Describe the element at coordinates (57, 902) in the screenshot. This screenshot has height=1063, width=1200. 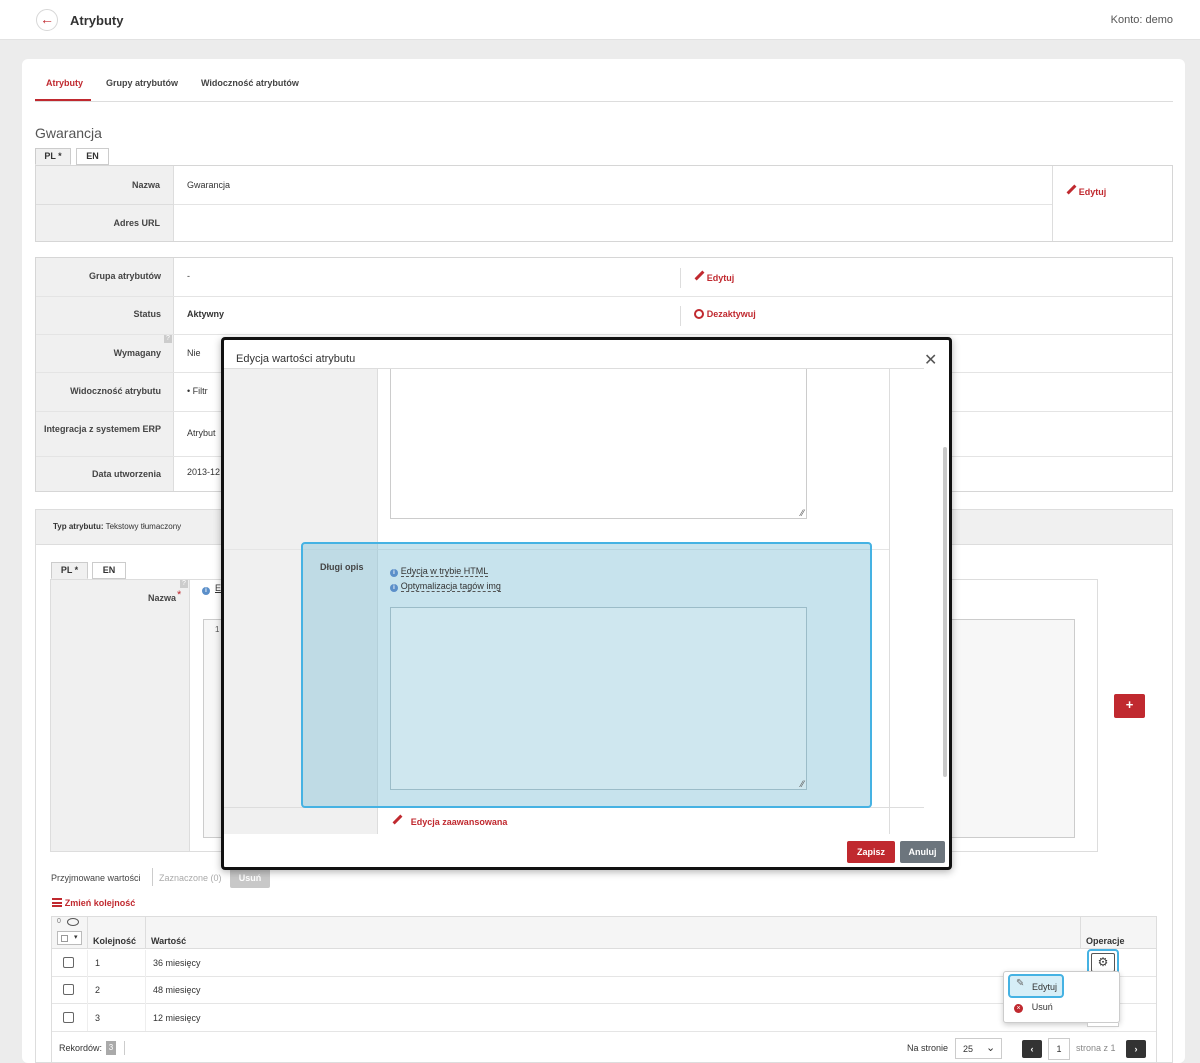
I see `list-icon` at that location.